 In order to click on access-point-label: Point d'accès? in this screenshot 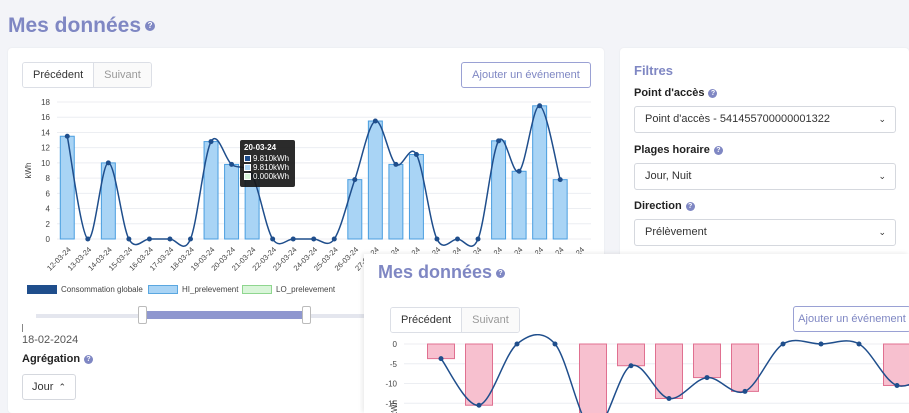, I will do `click(676, 93)`.